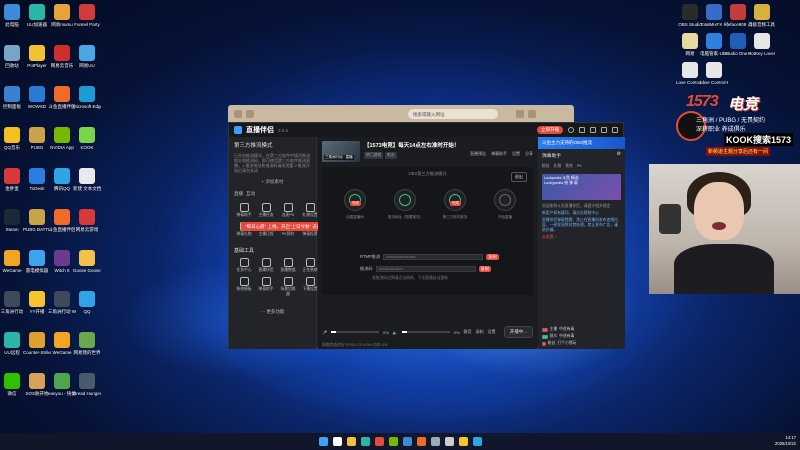 This screenshot has height=450, width=800. Describe the element at coordinates (571, 130) in the screenshot. I see `avatar` at that location.